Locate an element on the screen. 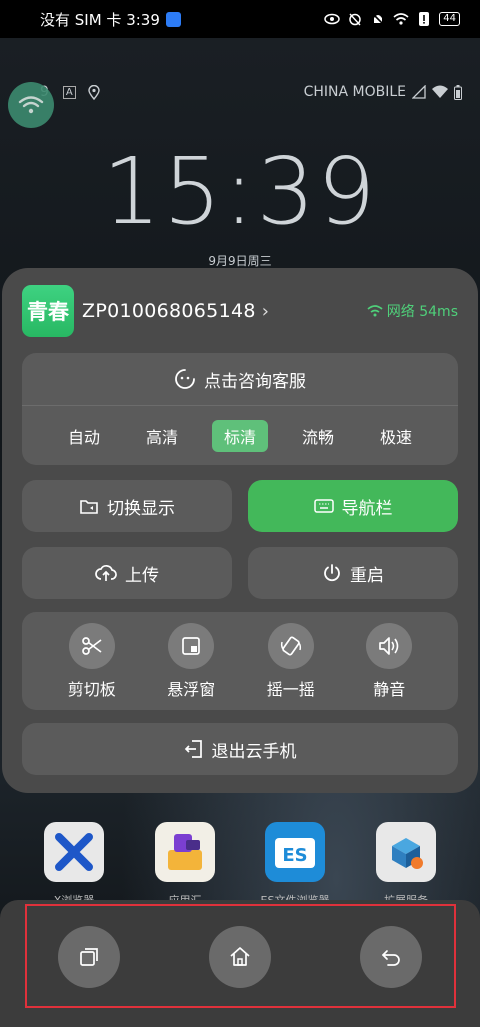 The height and width of the screenshot is (1027, 480). device-id-link: ZP010068065148 is located at coordinates (169, 311).